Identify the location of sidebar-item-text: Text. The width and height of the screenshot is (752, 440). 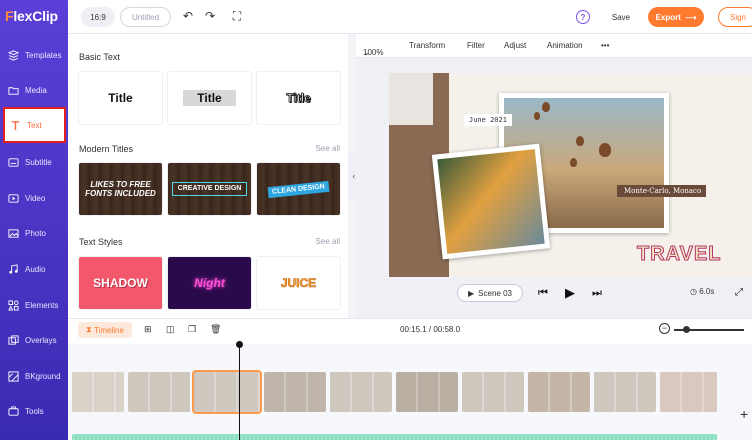
(34, 125).